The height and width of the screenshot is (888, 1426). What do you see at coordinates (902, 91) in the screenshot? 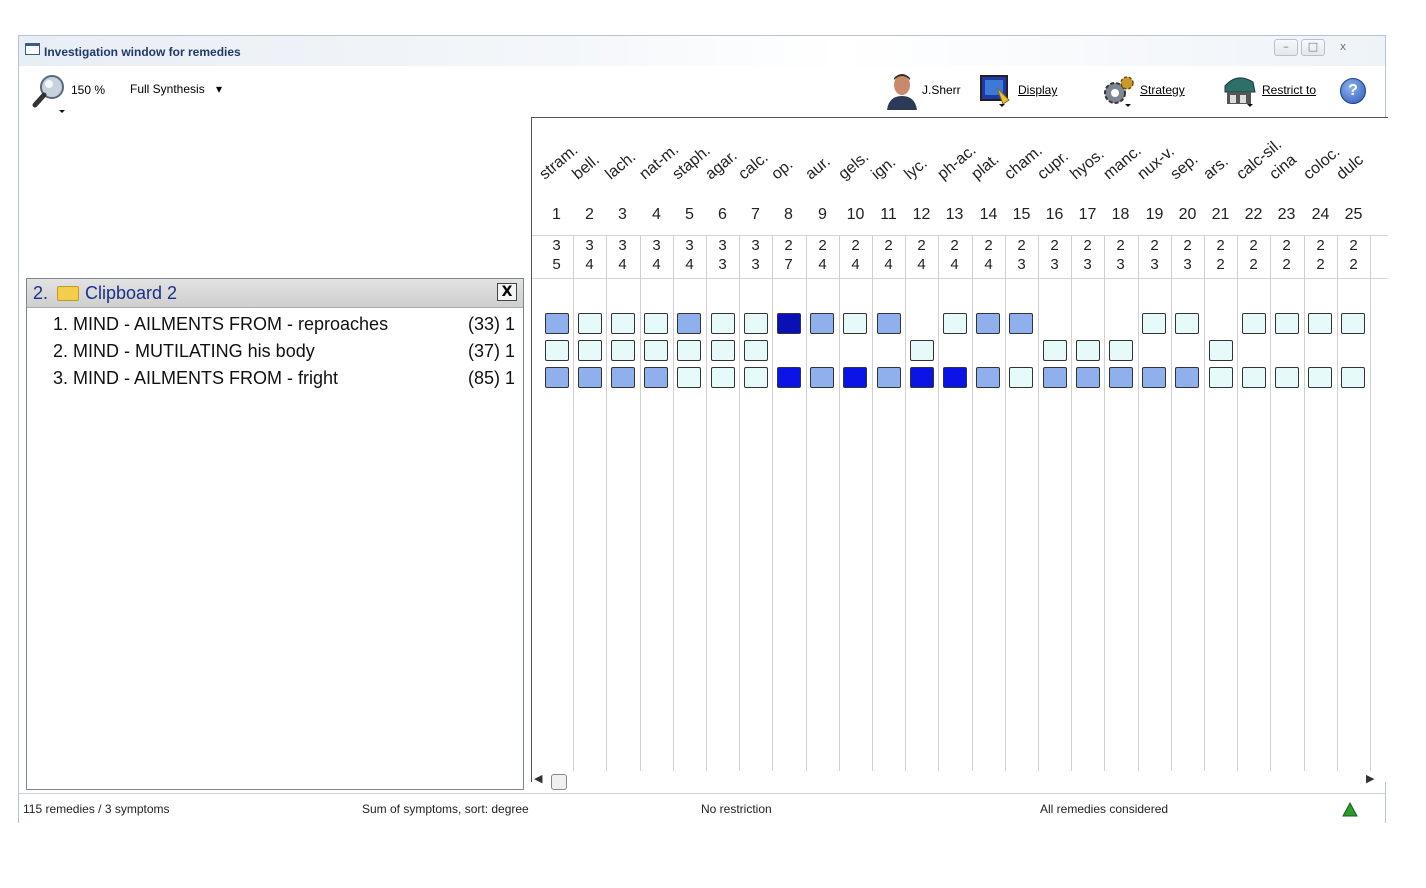
I see `user-button` at bounding box center [902, 91].